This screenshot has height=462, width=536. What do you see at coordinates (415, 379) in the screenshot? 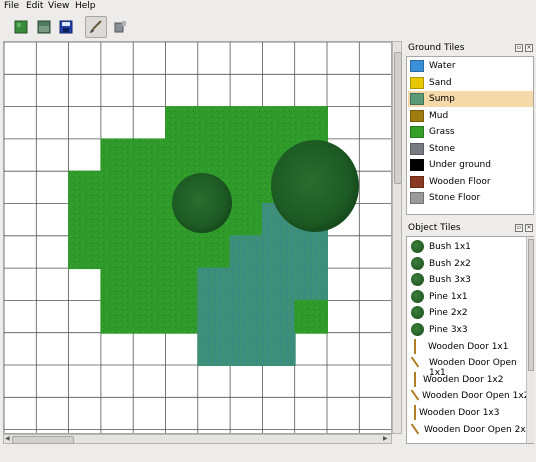
I see `door-icon` at bounding box center [415, 379].